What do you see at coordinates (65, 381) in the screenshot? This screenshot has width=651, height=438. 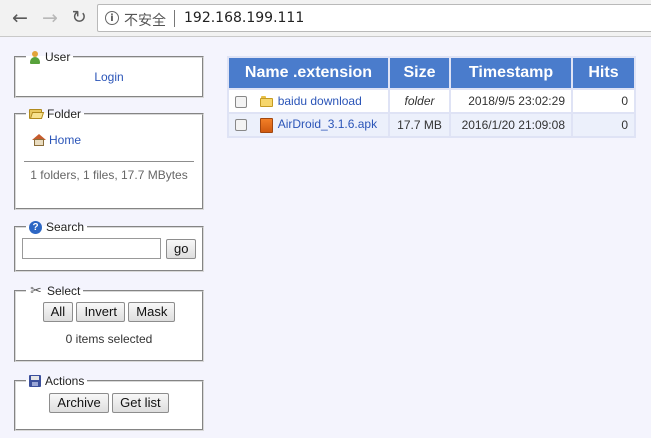 I see `actions-panel-title: Actions` at bounding box center [65, 381].